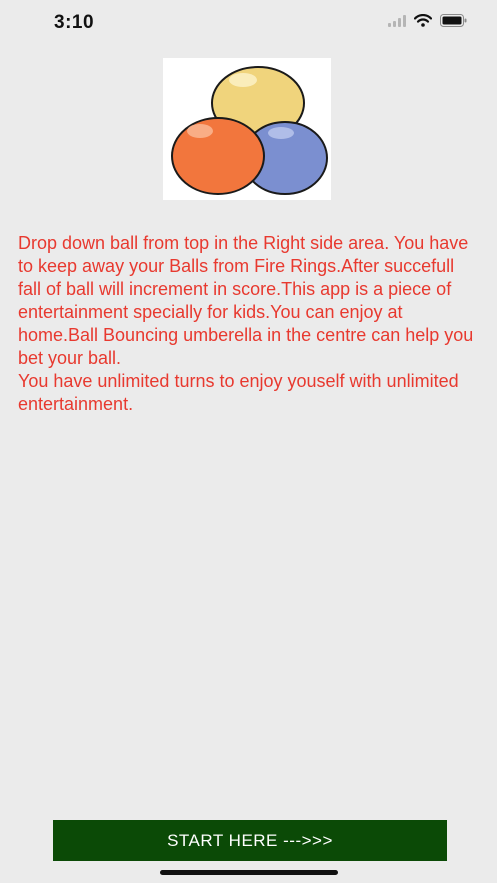 This screenshot has width=497, height=883. I want to click on home-indicator, so click(249, 872).